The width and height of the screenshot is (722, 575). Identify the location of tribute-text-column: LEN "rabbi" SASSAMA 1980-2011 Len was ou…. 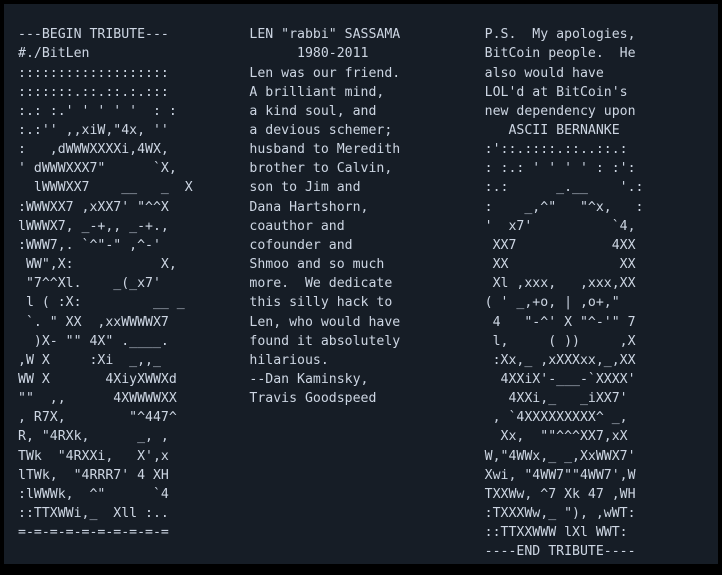
(325, 217).